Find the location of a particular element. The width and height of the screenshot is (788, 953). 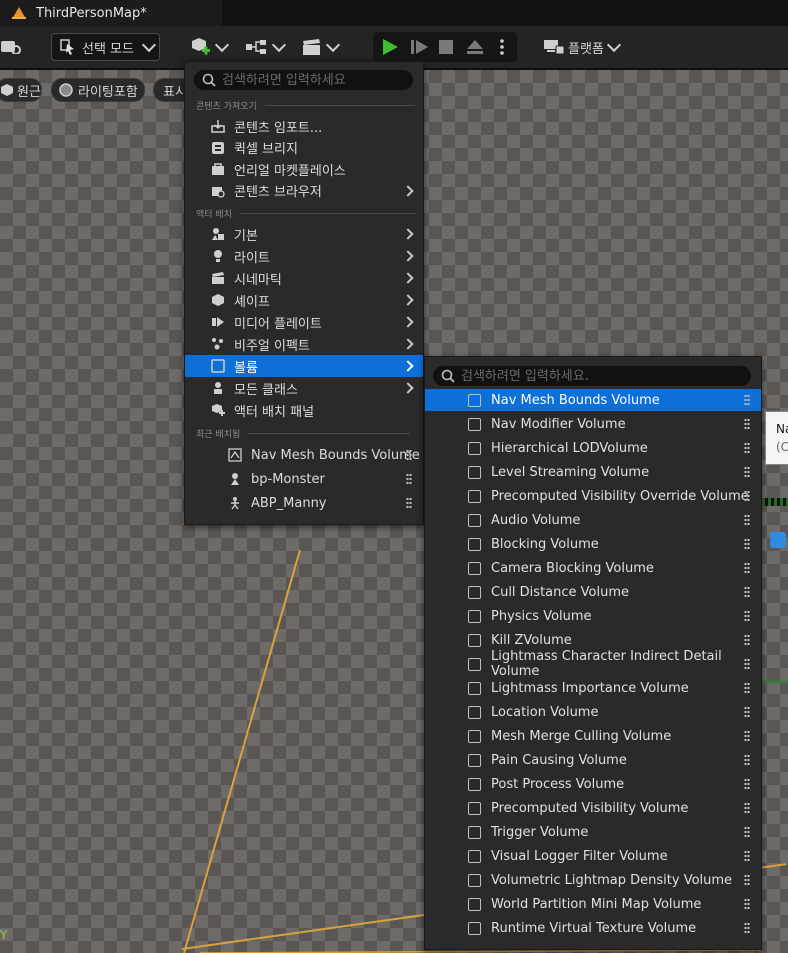

volume-item: Physics Volume is located at coordinates (593, 616).